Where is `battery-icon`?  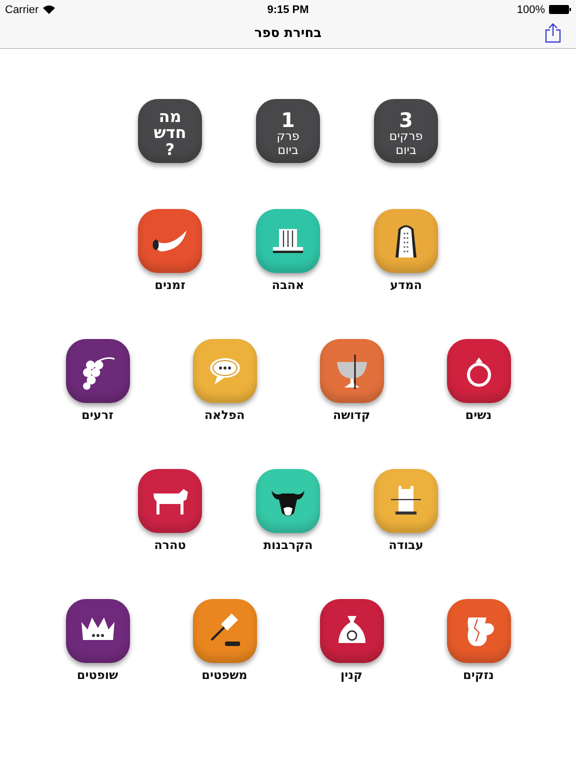 battery-icon is located at coordinates (560, 9).